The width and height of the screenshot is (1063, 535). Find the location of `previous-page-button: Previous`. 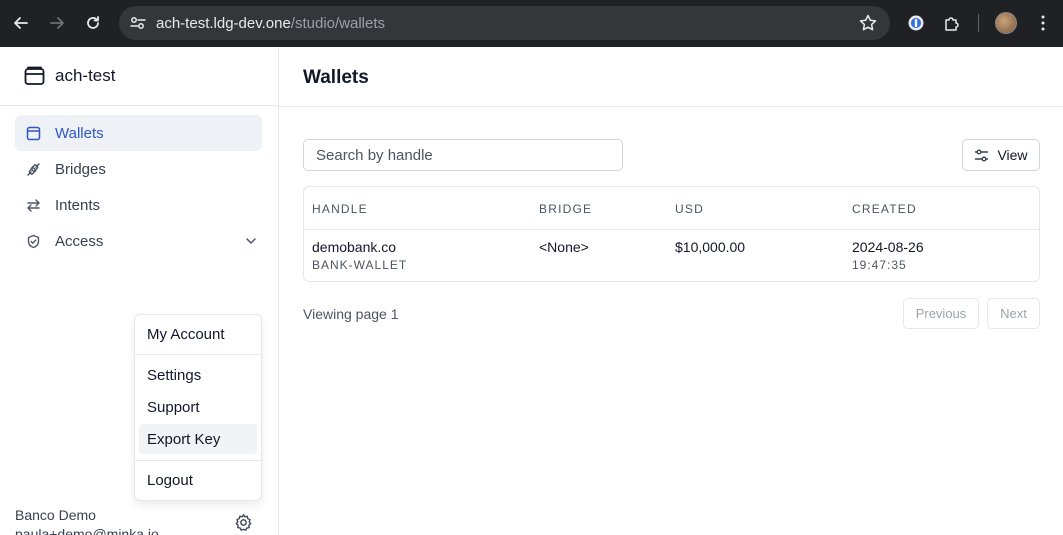

previous-page-button: Previous is located at coordinates (941, 313).